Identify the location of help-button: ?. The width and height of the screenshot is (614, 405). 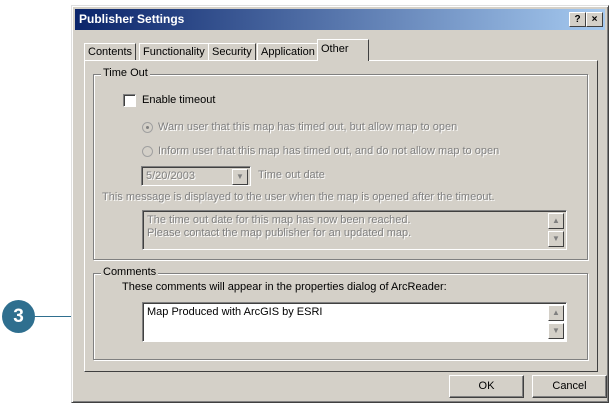
(577, 19).